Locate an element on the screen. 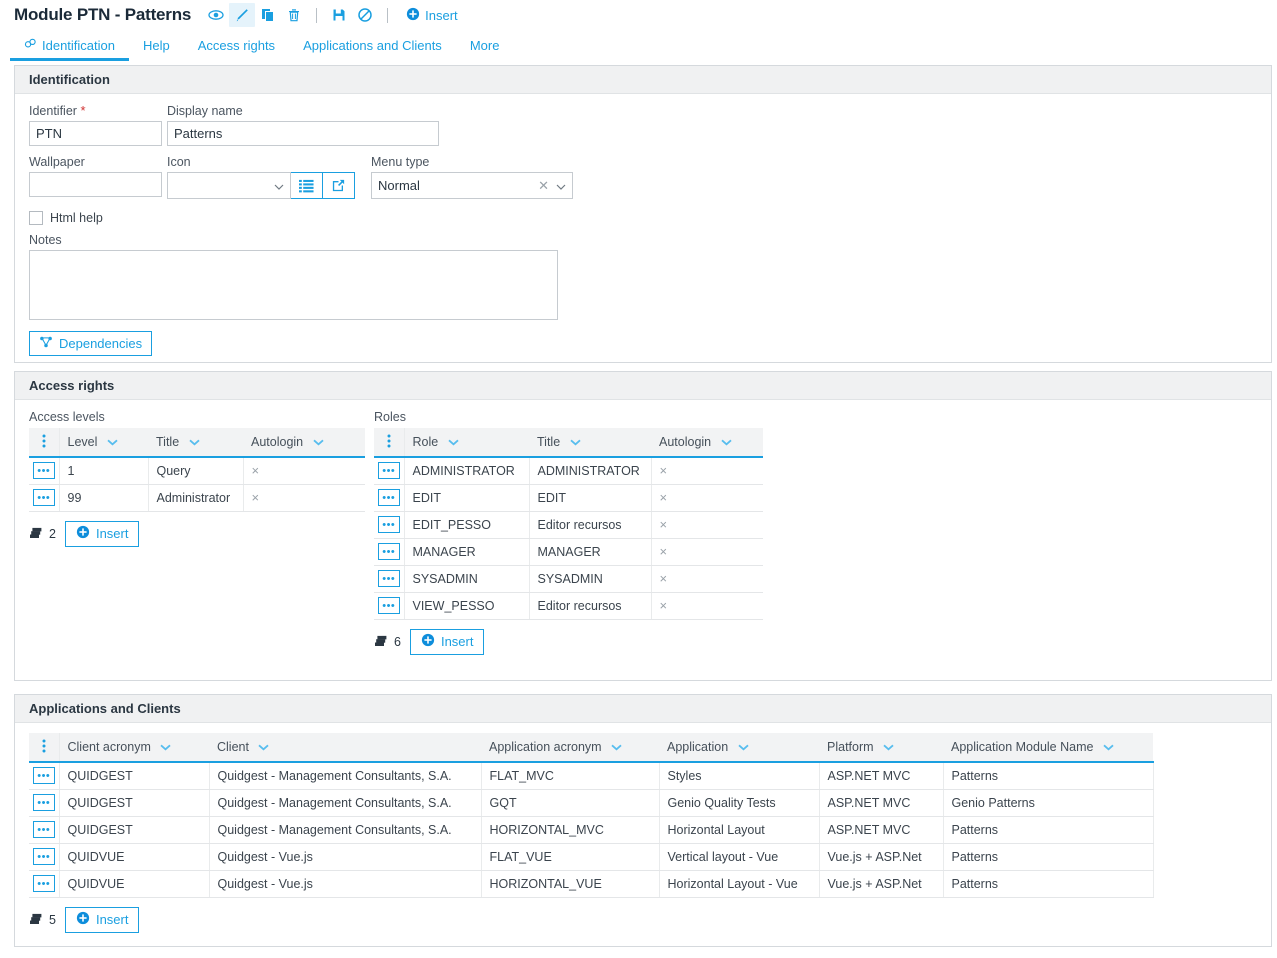 The width and height of the screenshot is (1277, 958). access-levels-insert-button: Insert is located at coordinates (102, 533).